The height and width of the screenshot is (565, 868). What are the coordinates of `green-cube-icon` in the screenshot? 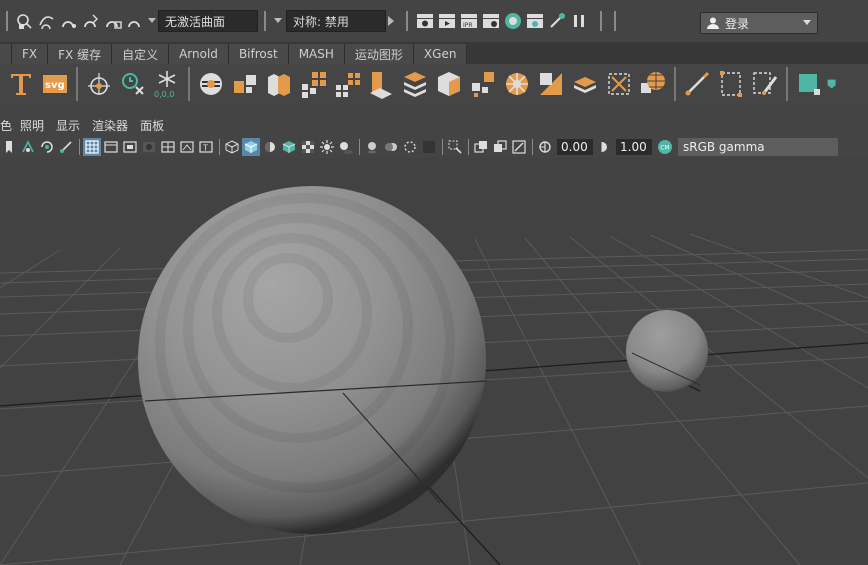 It's located at (809, 84).